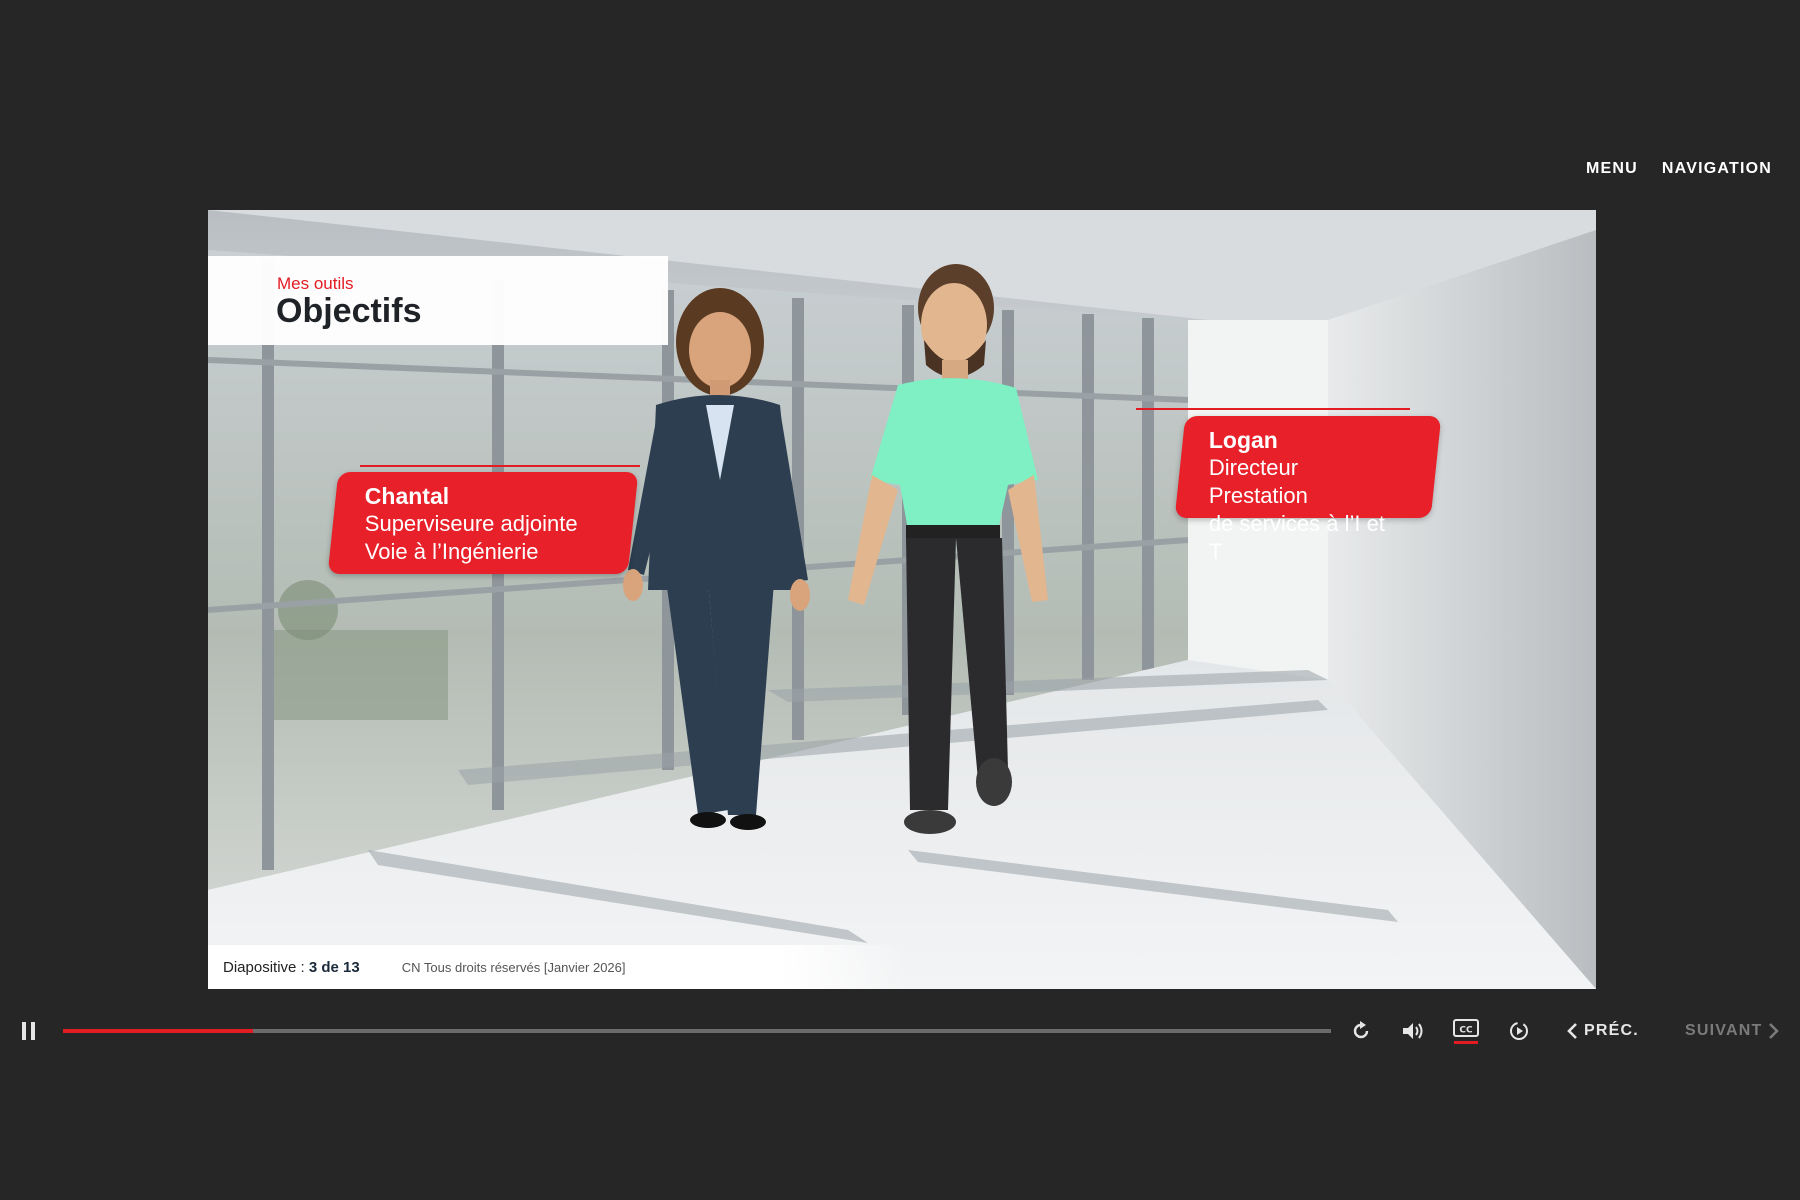 This screenshot has width=1800, height=1200. Describe the element at coordinates (407, 496) in the screenshot. I see `chantal-name: Chantal` at that location.